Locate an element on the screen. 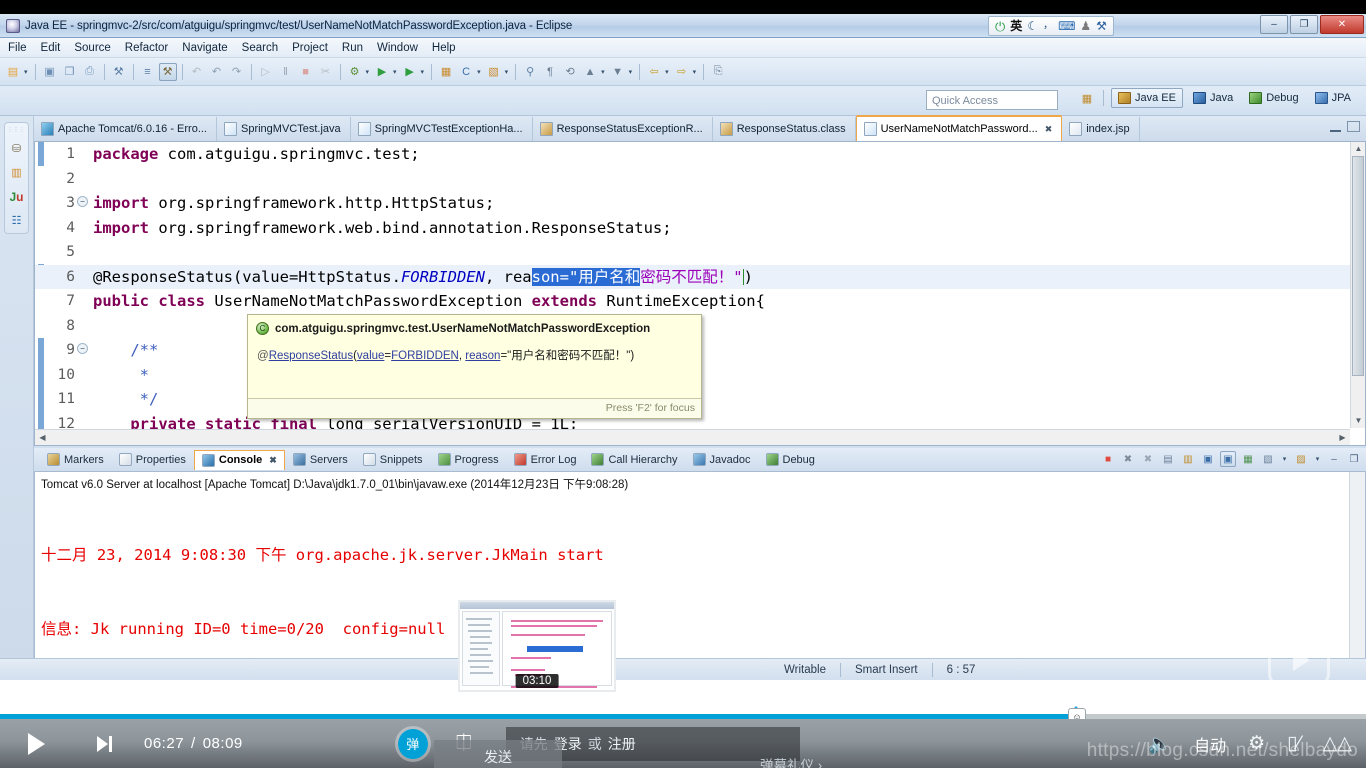 This screenshot has width=1366, height=768. new-java-project-icon: ▦ is located at coordinates (446, 72).